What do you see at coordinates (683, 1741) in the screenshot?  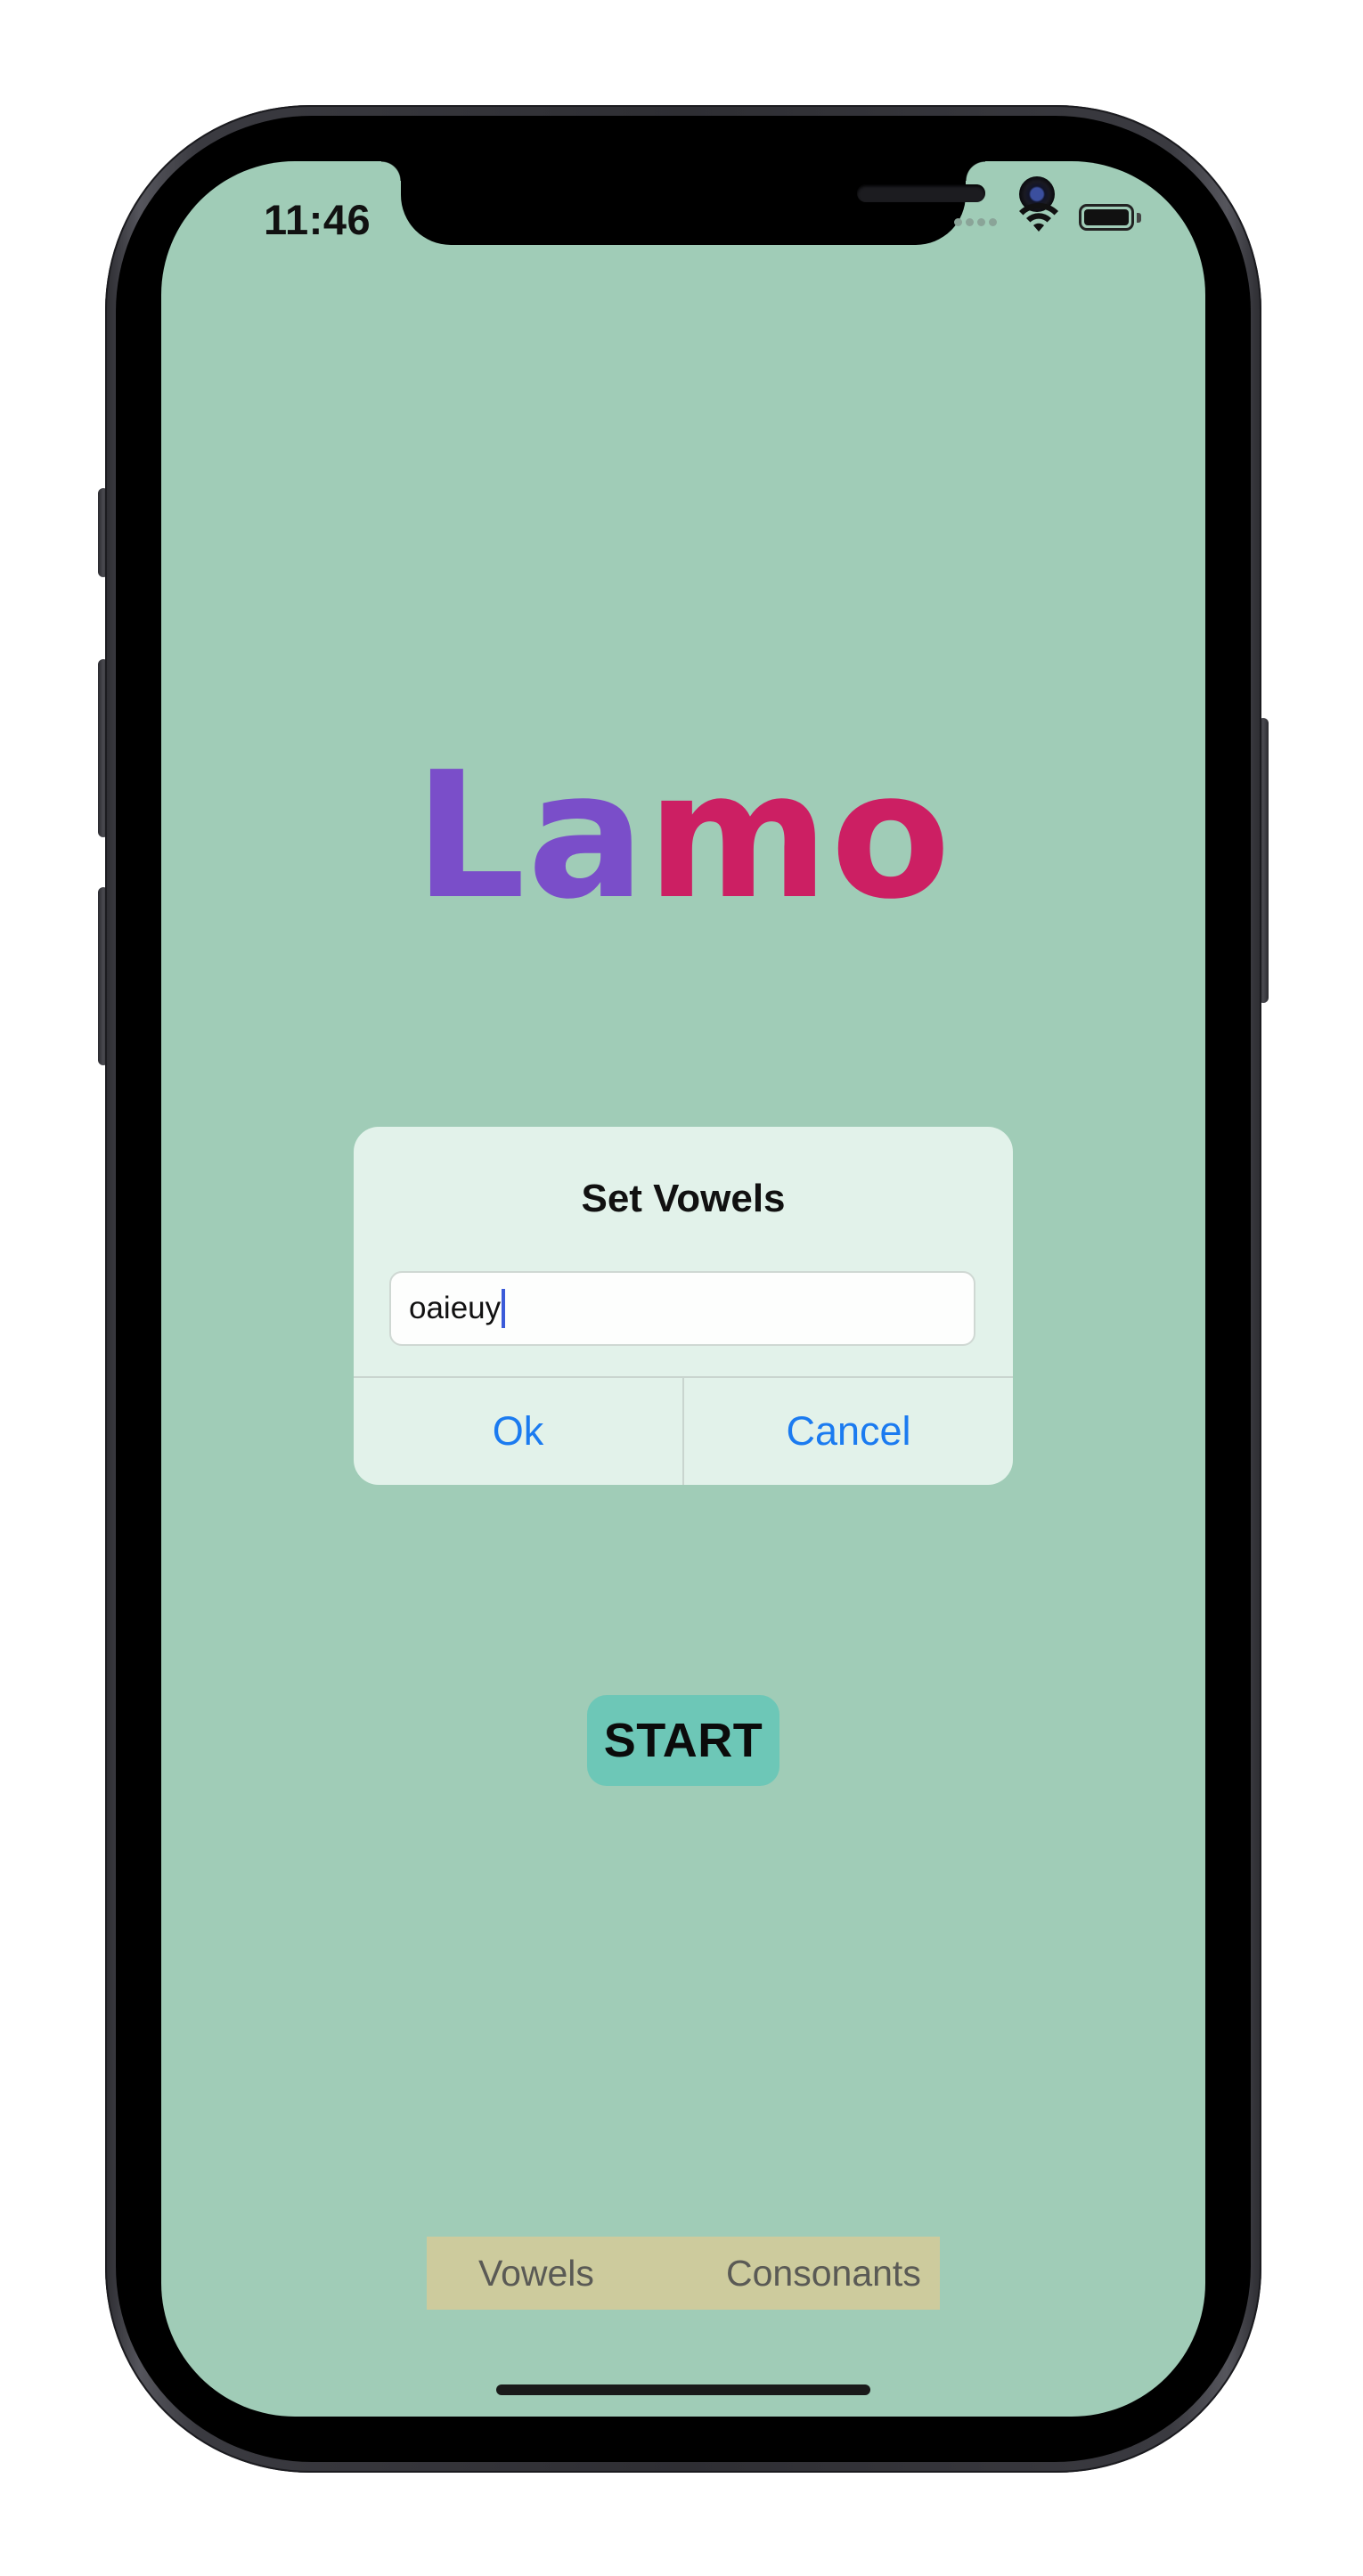 I see `start-button: START` at bounding box center [683, 1741].